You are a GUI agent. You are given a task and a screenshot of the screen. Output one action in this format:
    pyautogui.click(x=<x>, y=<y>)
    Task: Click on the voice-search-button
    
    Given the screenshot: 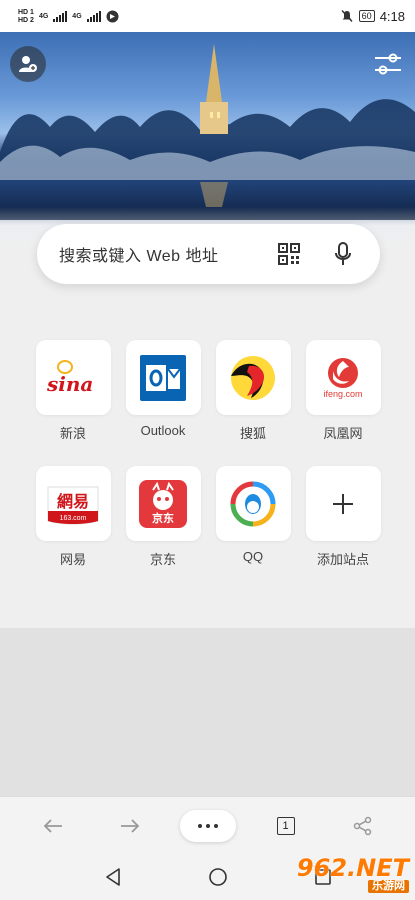 What is the action you would take?
    pyautogui.click(x=343, y=254)
    